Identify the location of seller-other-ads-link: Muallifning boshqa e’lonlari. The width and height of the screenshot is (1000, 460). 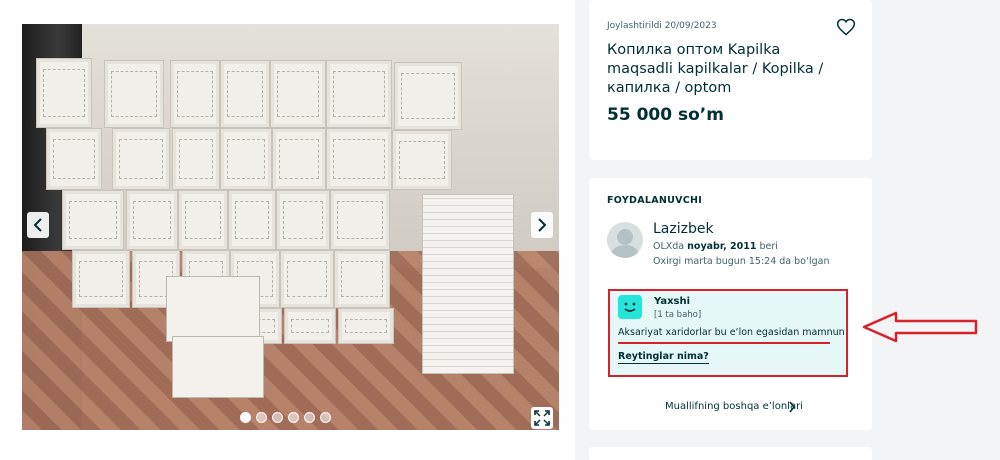
(734, 406).